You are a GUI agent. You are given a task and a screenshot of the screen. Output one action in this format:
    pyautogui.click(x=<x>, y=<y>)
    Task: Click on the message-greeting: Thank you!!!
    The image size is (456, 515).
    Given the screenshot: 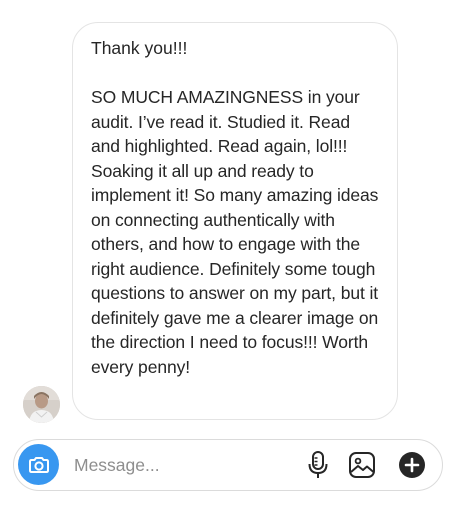 What is the action you would take?
    pyautogui.click(x=139, y=48)
    